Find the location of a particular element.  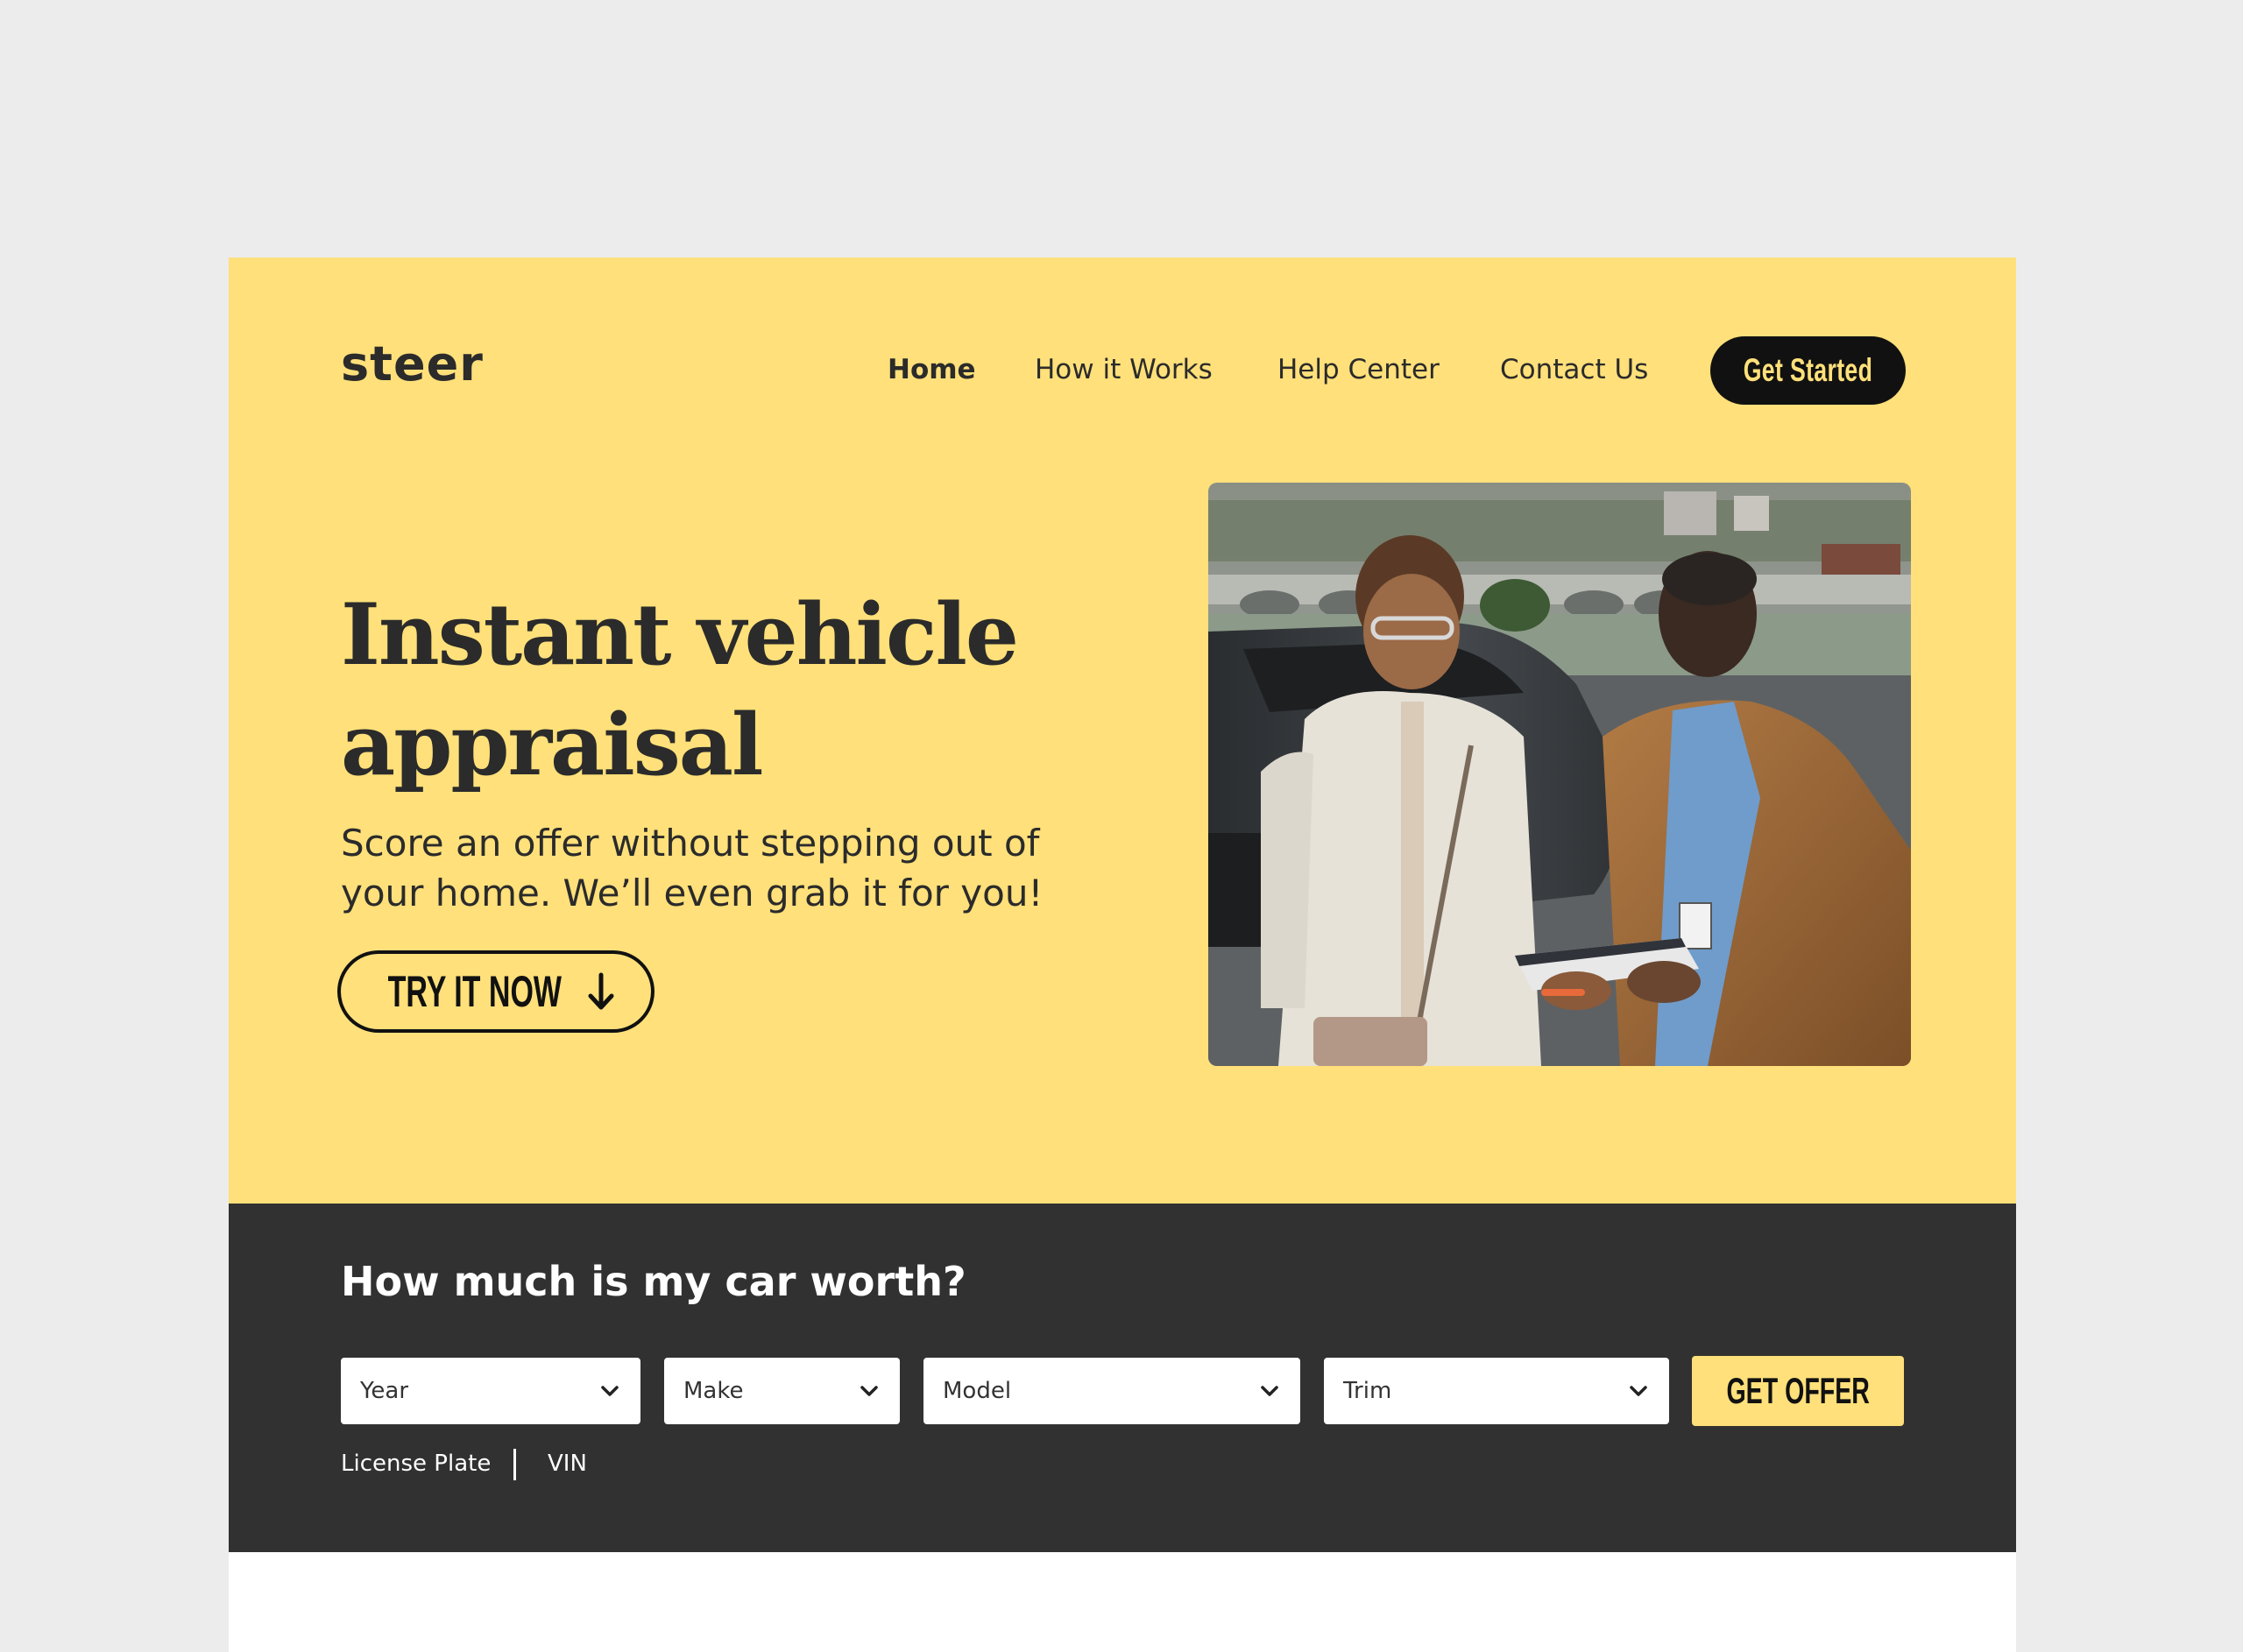

appraisal-photo-illustration is located at coordinates (1560, 774).